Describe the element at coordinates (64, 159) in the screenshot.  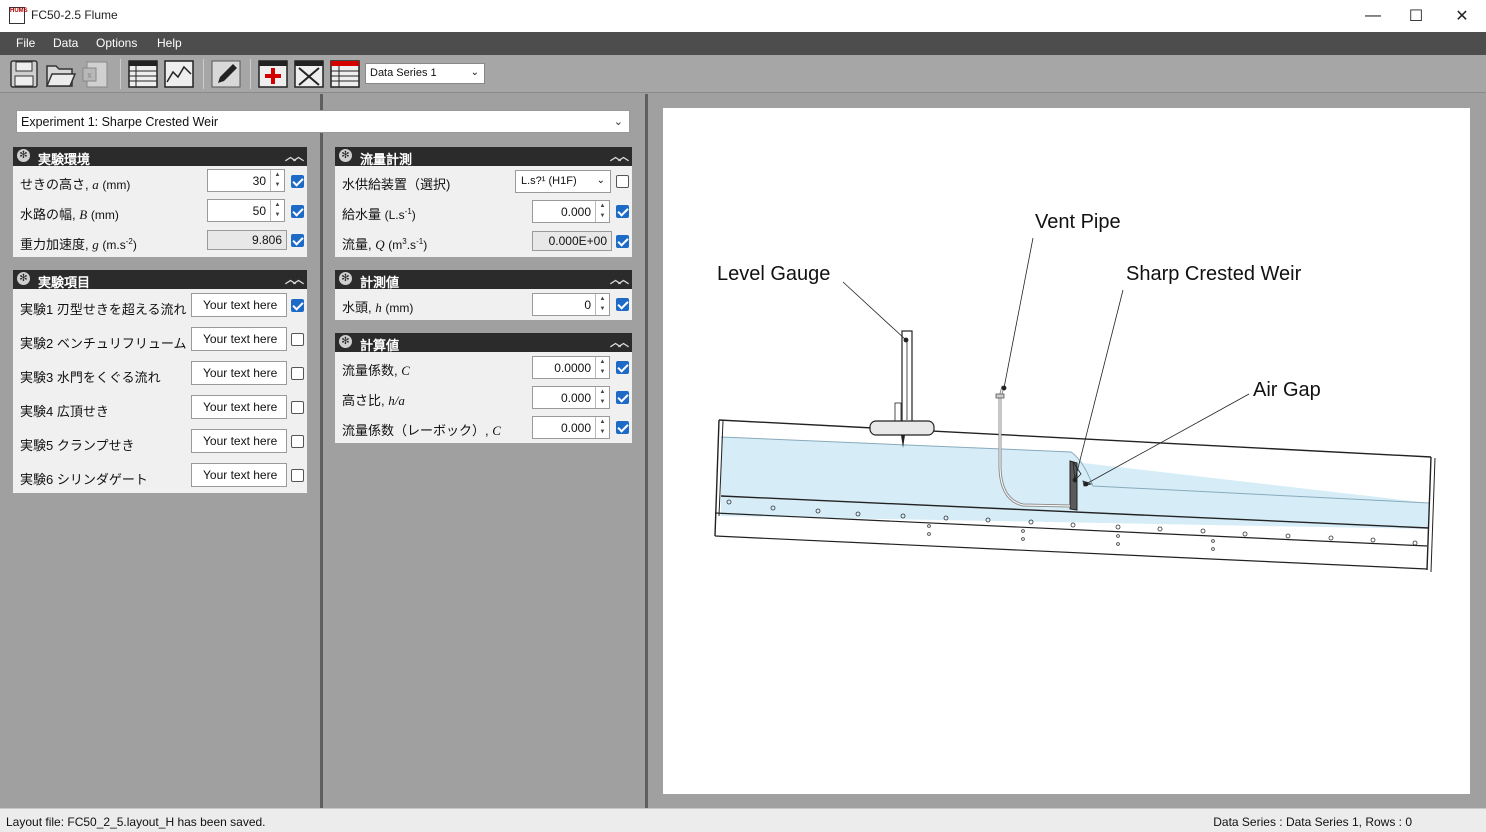
I see `panel-title: 実験環境` at that location.